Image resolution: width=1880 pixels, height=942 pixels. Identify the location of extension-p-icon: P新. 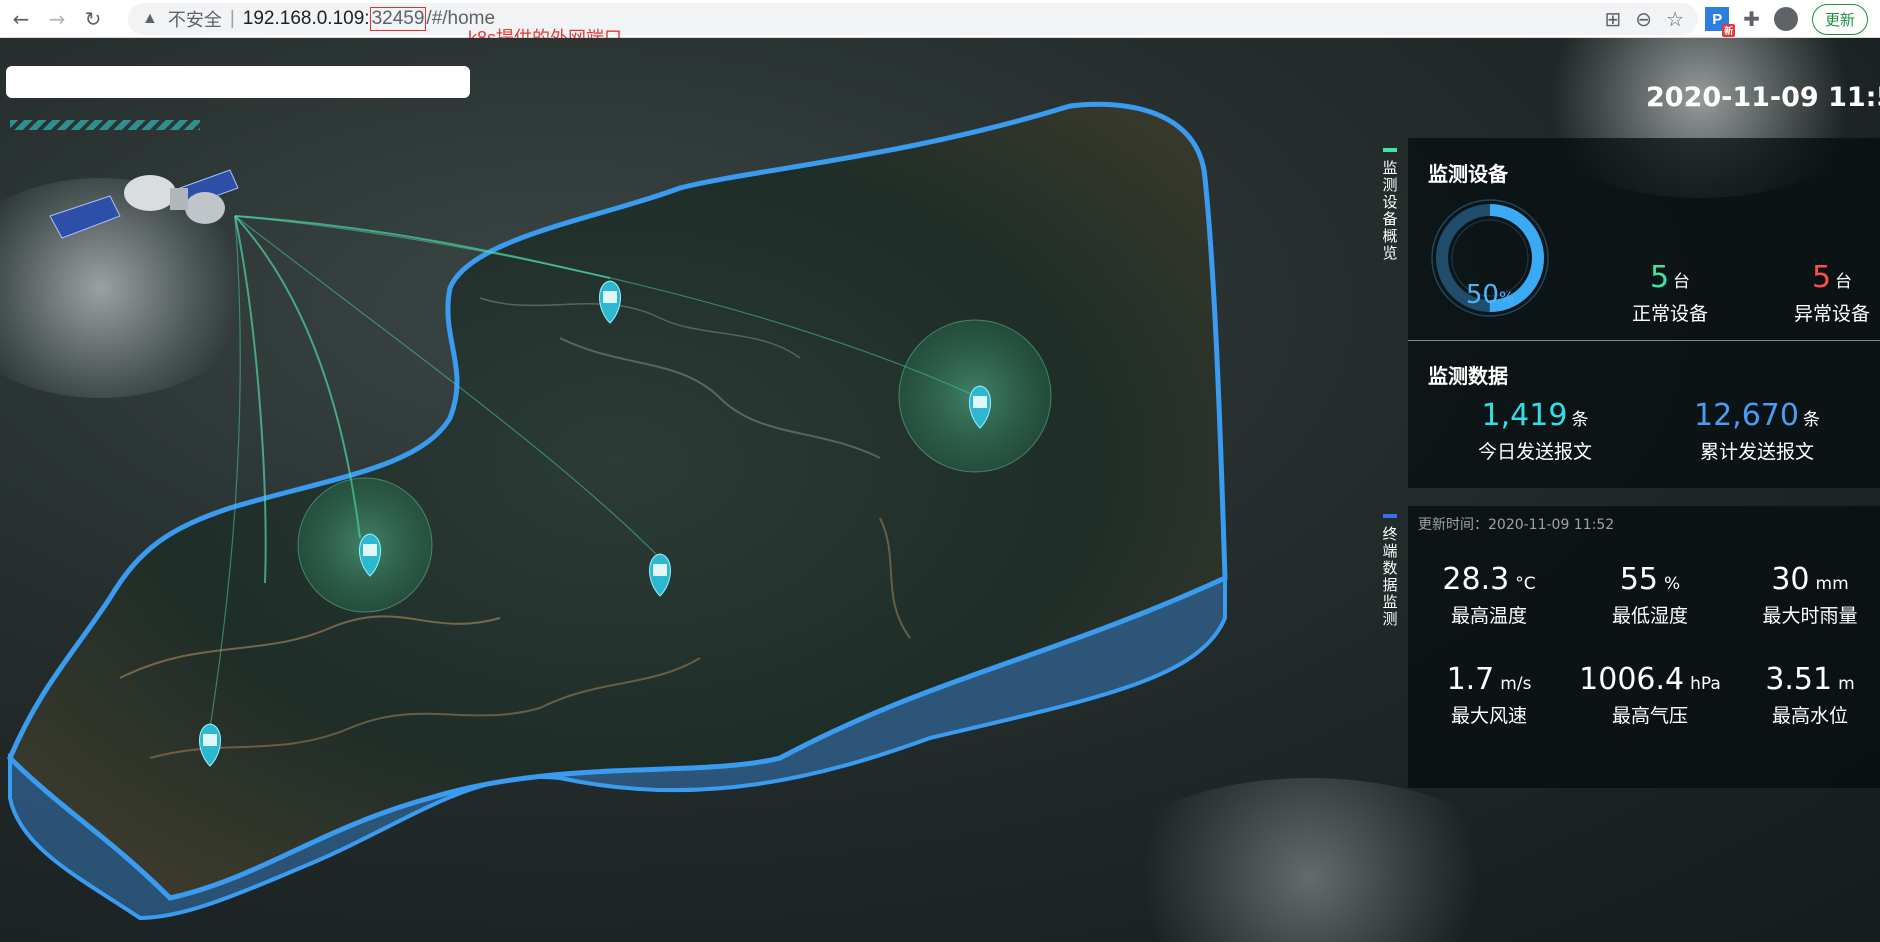
(1720, 22).